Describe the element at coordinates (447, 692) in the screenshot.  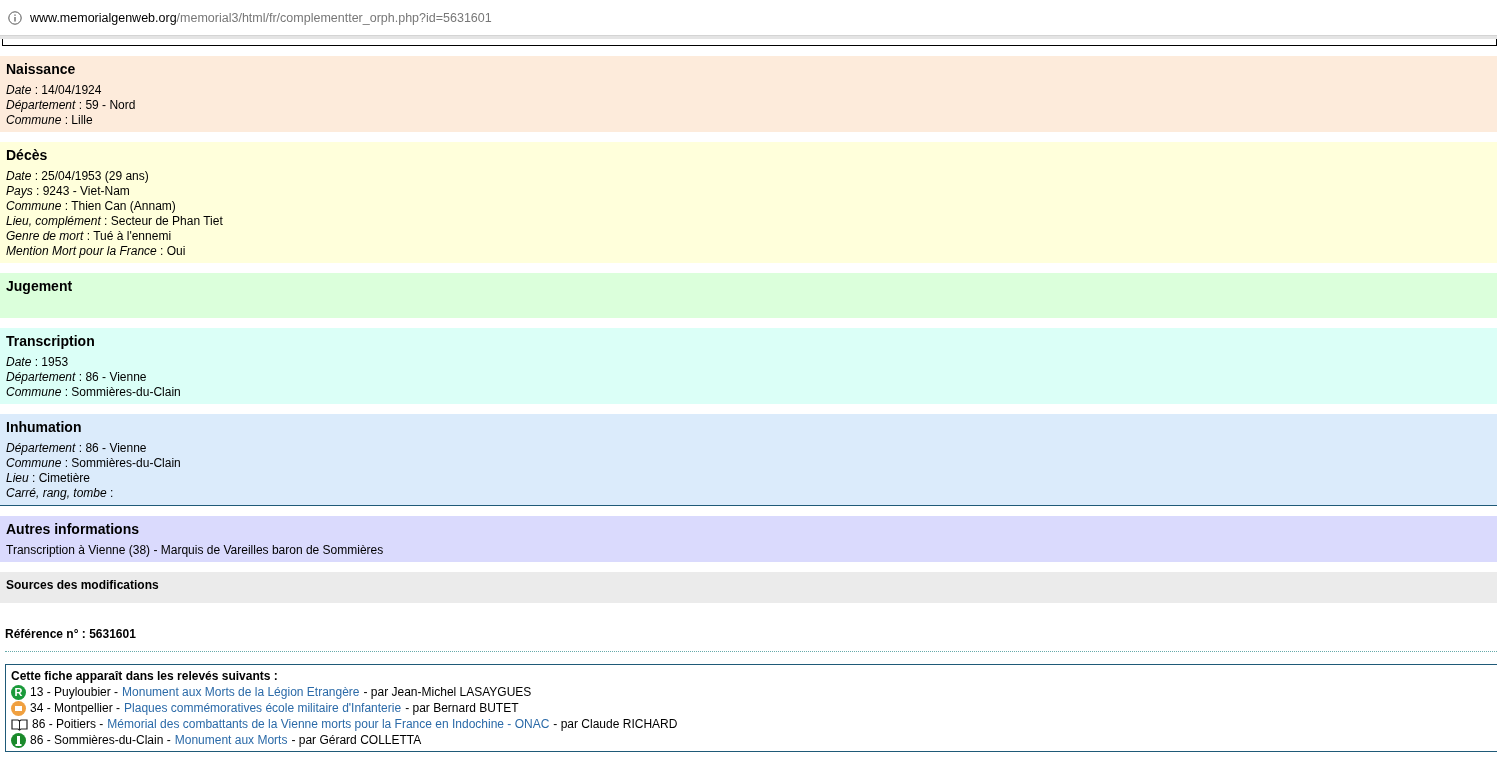
I see `releve-author: - par Jean-Michel LASAYGUES` at that location.